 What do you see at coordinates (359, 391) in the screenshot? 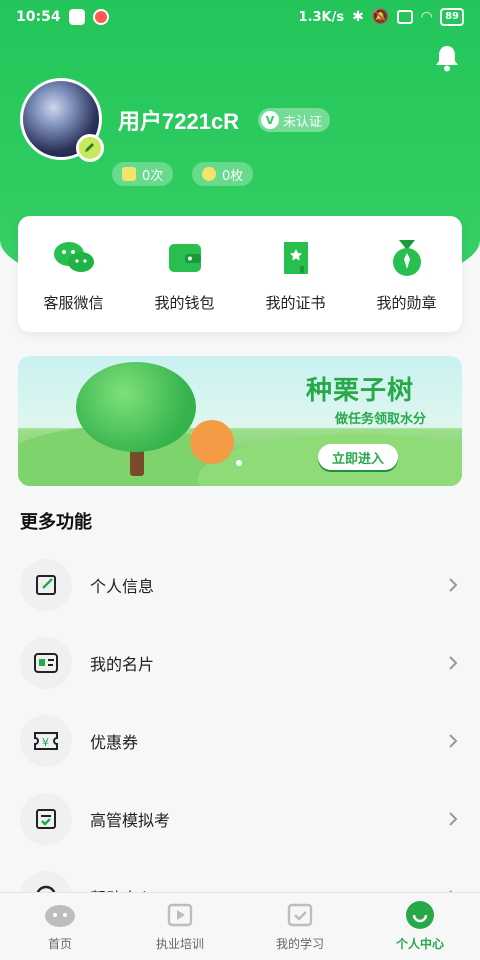
I see `banner-title: 种栗子树` at bounding box center [359, 391].